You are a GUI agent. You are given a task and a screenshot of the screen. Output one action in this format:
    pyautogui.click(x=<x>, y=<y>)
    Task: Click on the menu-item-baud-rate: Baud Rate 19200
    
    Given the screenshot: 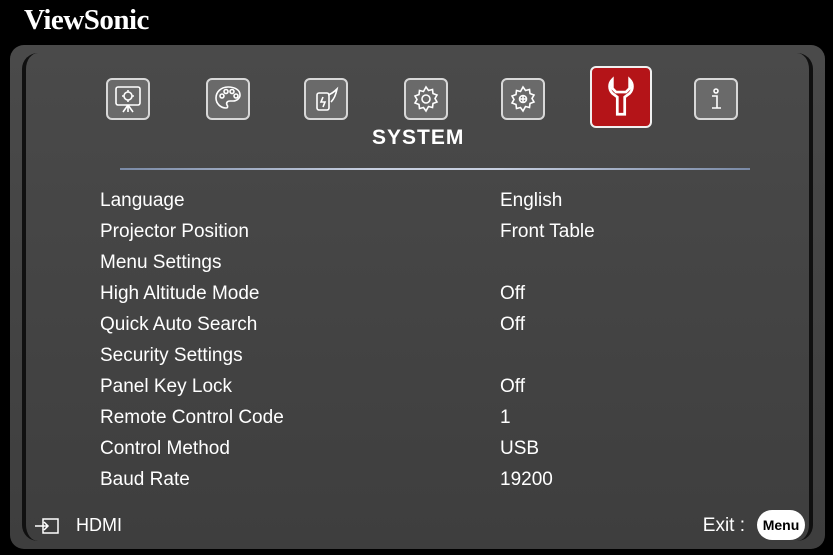 What is the action you would take?
    pyautogui.click(x=400, y=482)
    